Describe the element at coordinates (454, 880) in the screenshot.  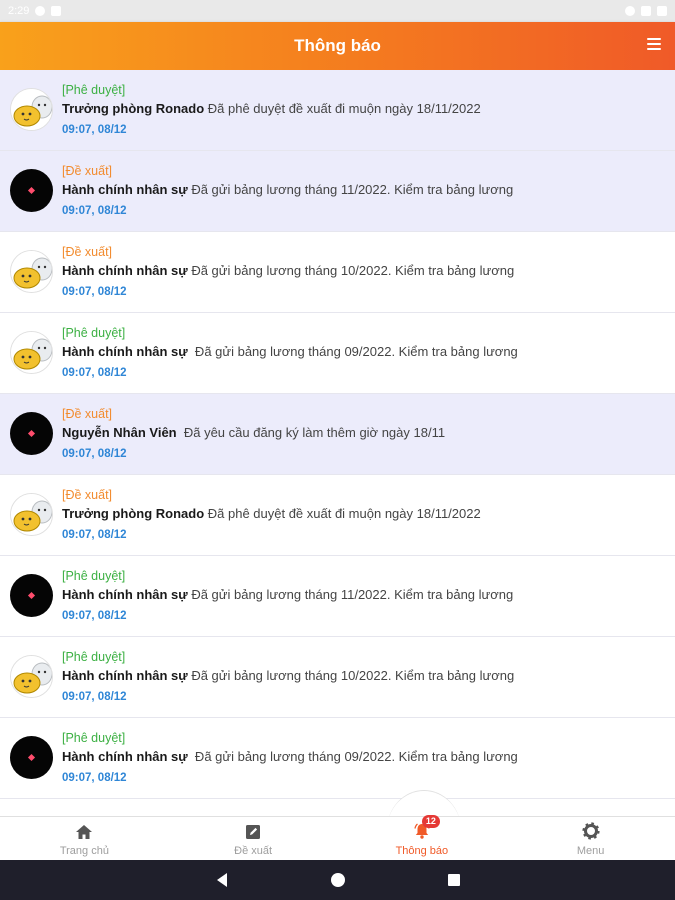
I see `recents-icon` at that location.